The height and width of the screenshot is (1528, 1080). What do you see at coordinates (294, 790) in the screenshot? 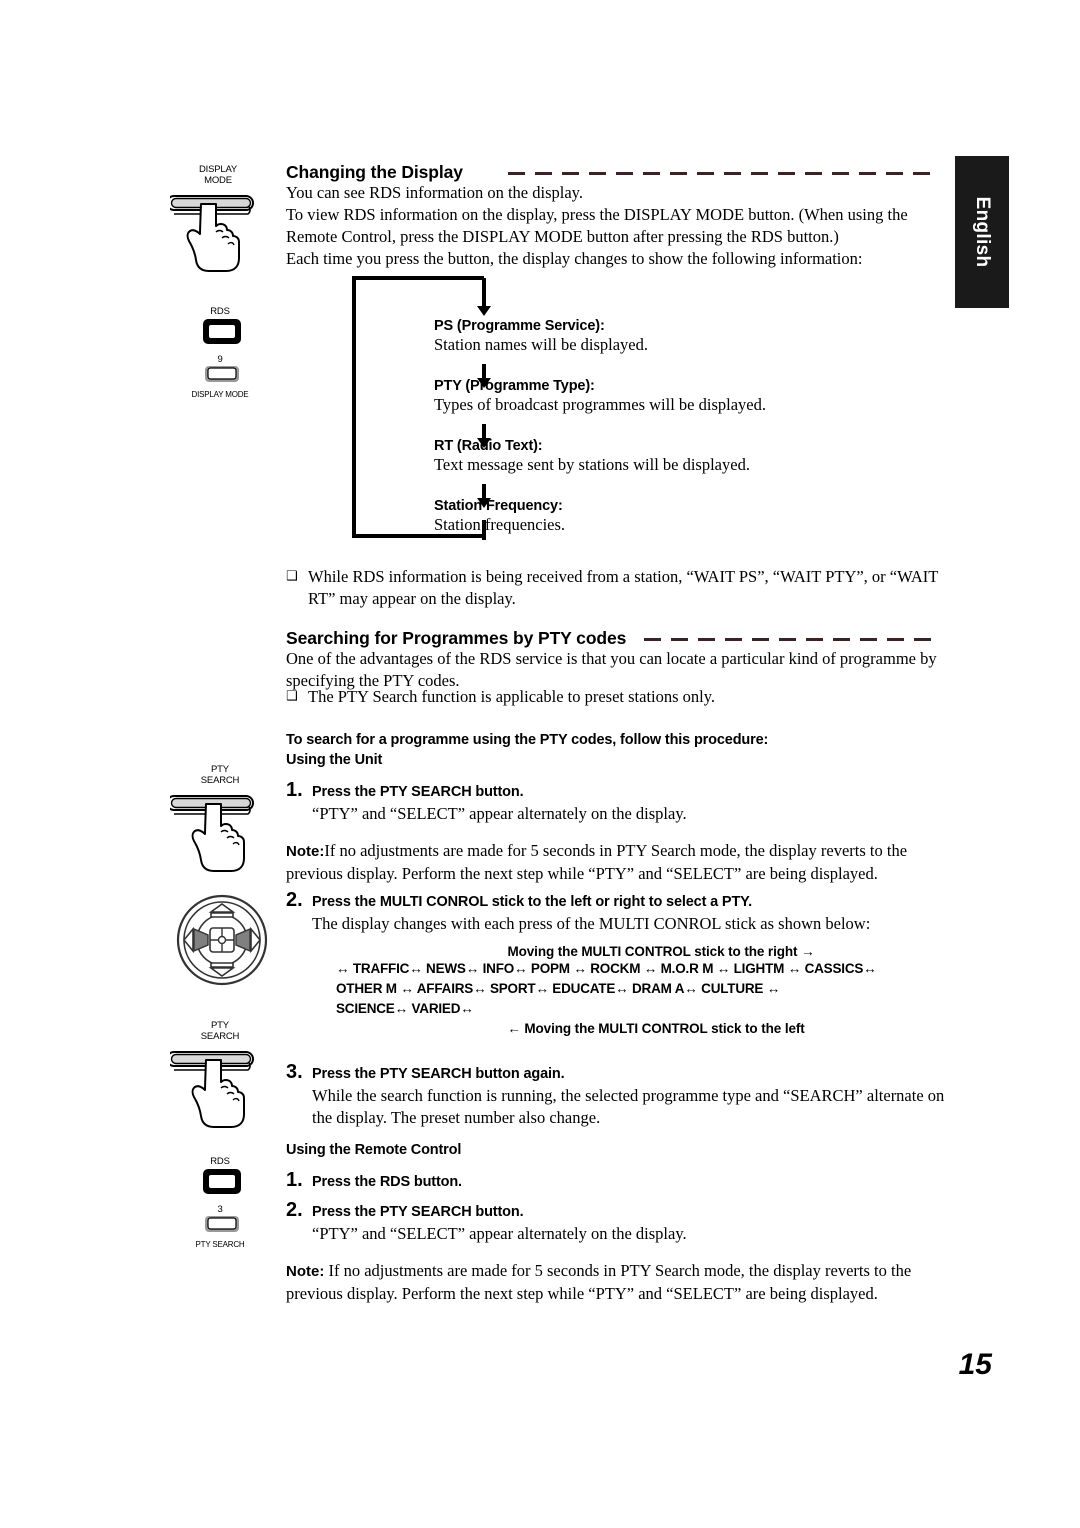
I see `step-unit-1-number: 1.` at bounding box center [294, 790].